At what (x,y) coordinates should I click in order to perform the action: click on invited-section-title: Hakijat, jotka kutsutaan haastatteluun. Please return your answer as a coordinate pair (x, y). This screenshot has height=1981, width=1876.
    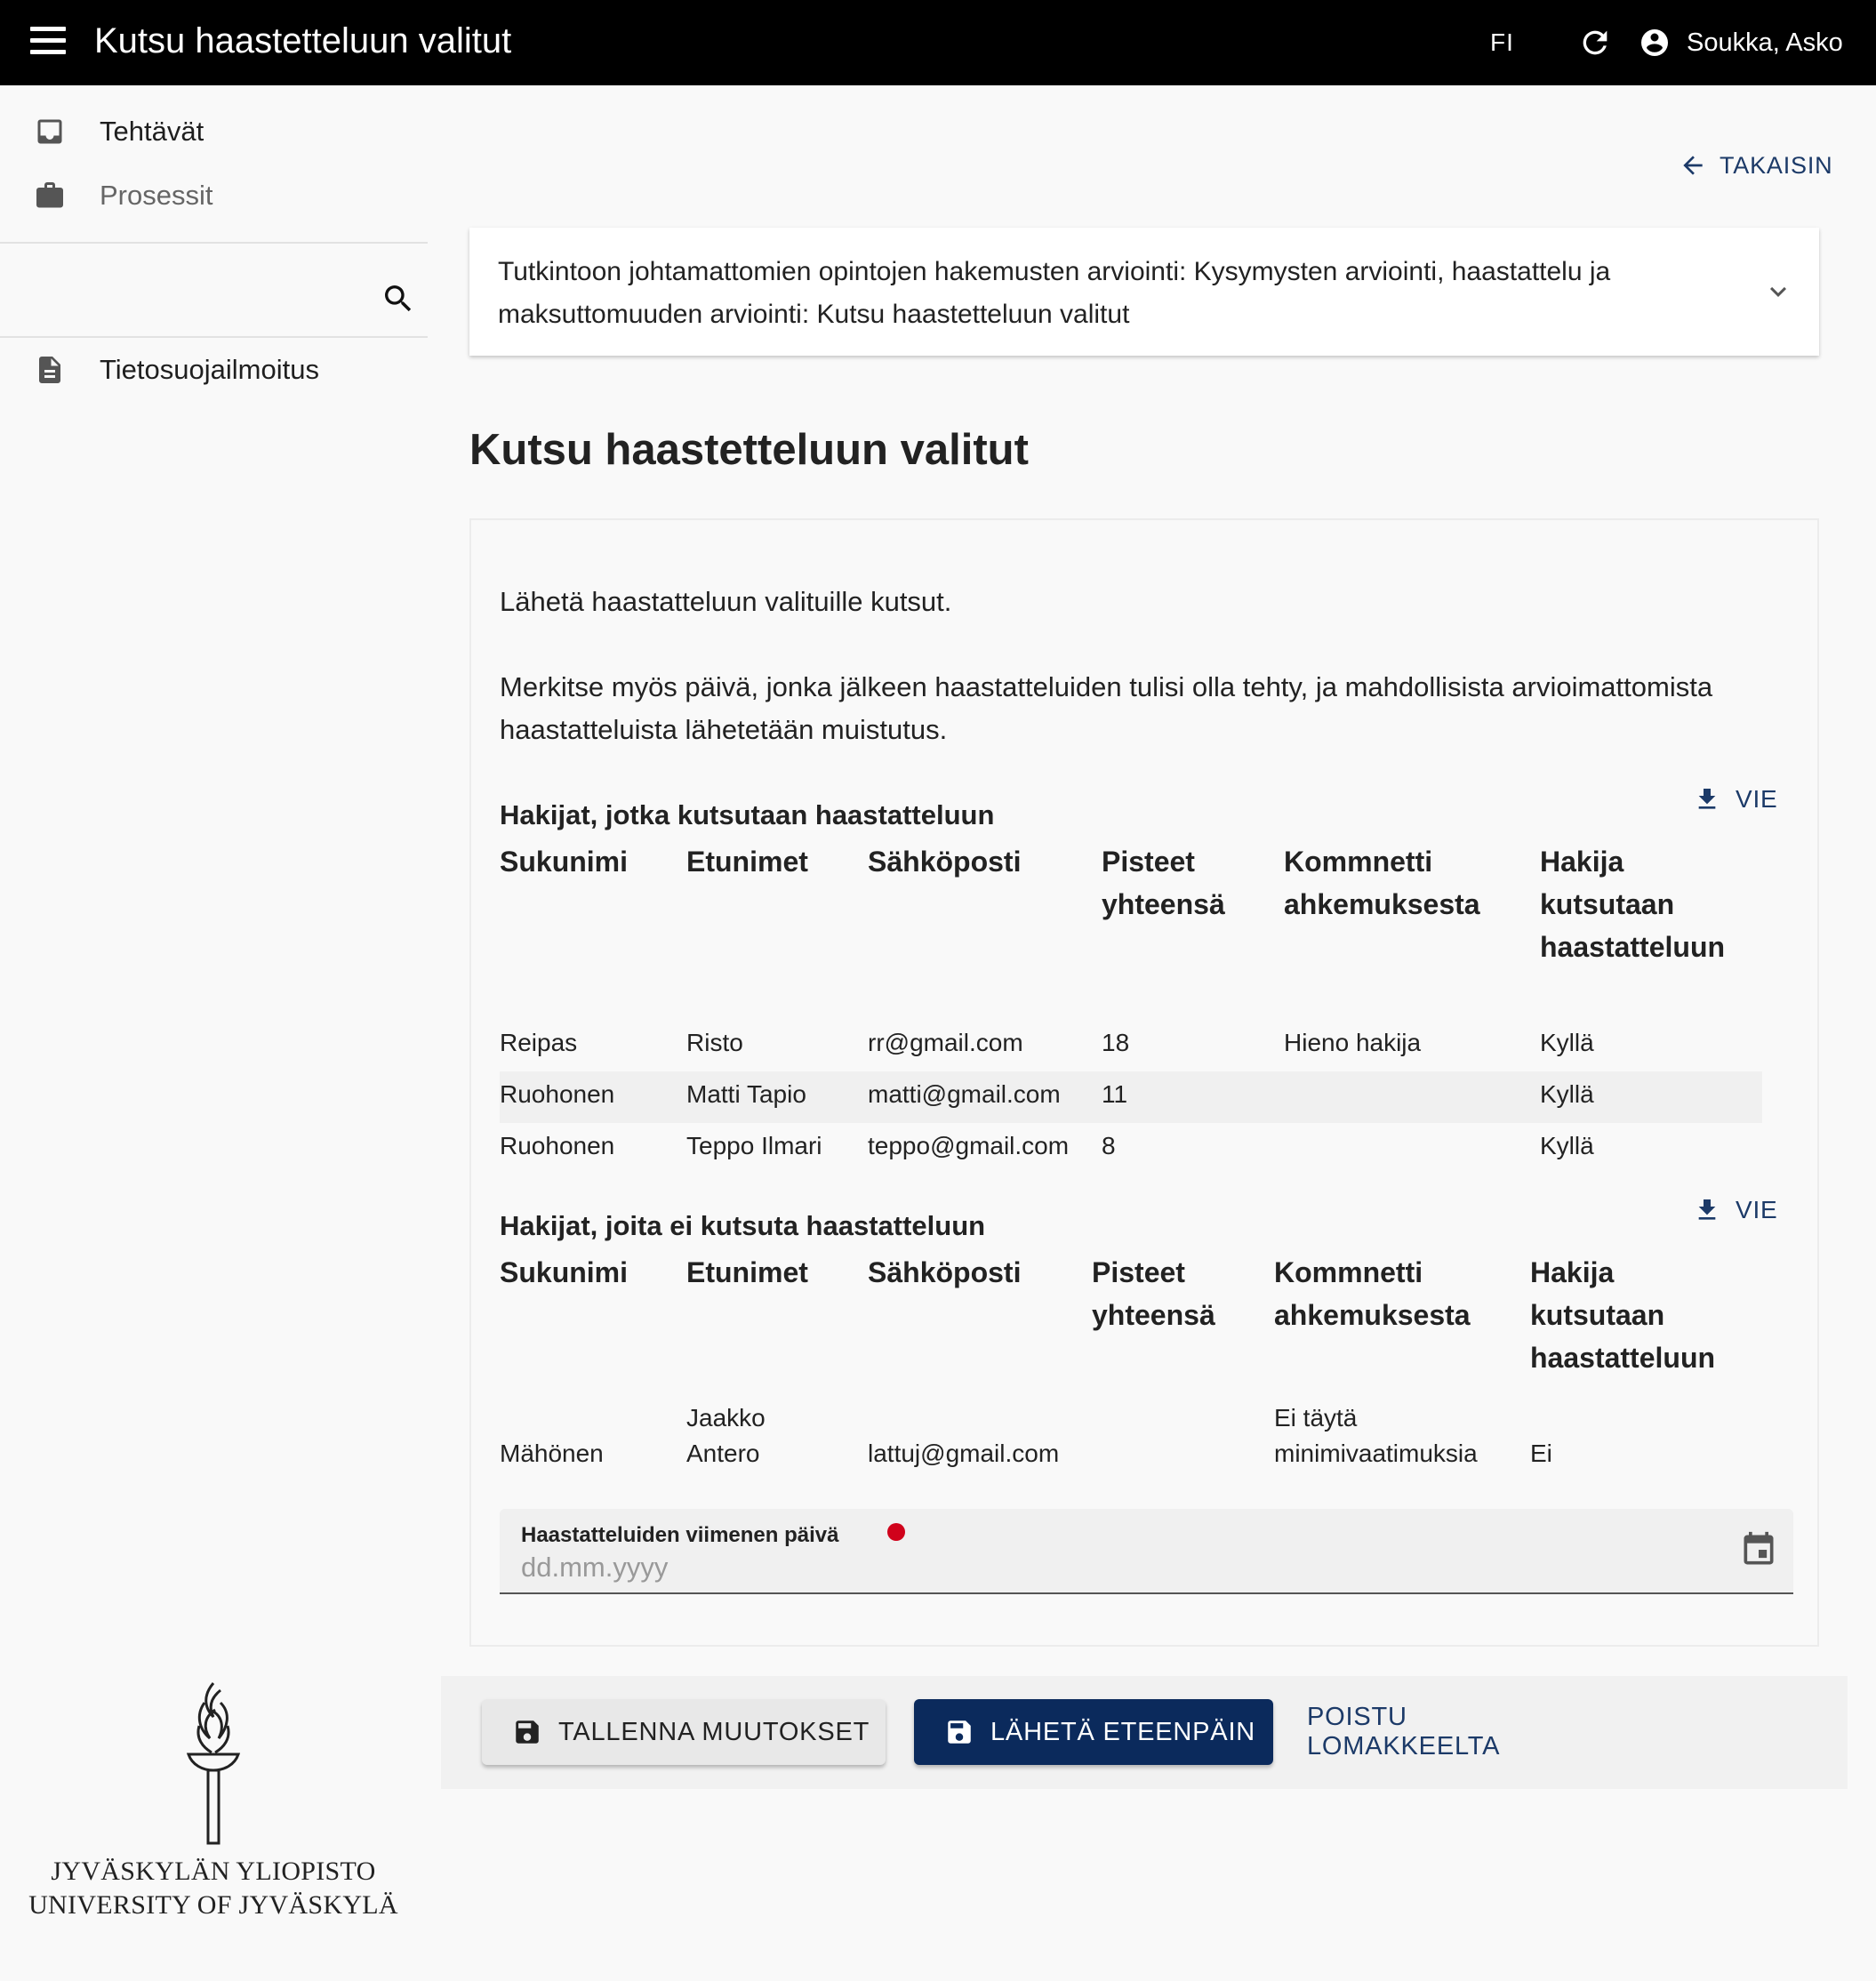
    Looking at the image, I should click on (747, 814).